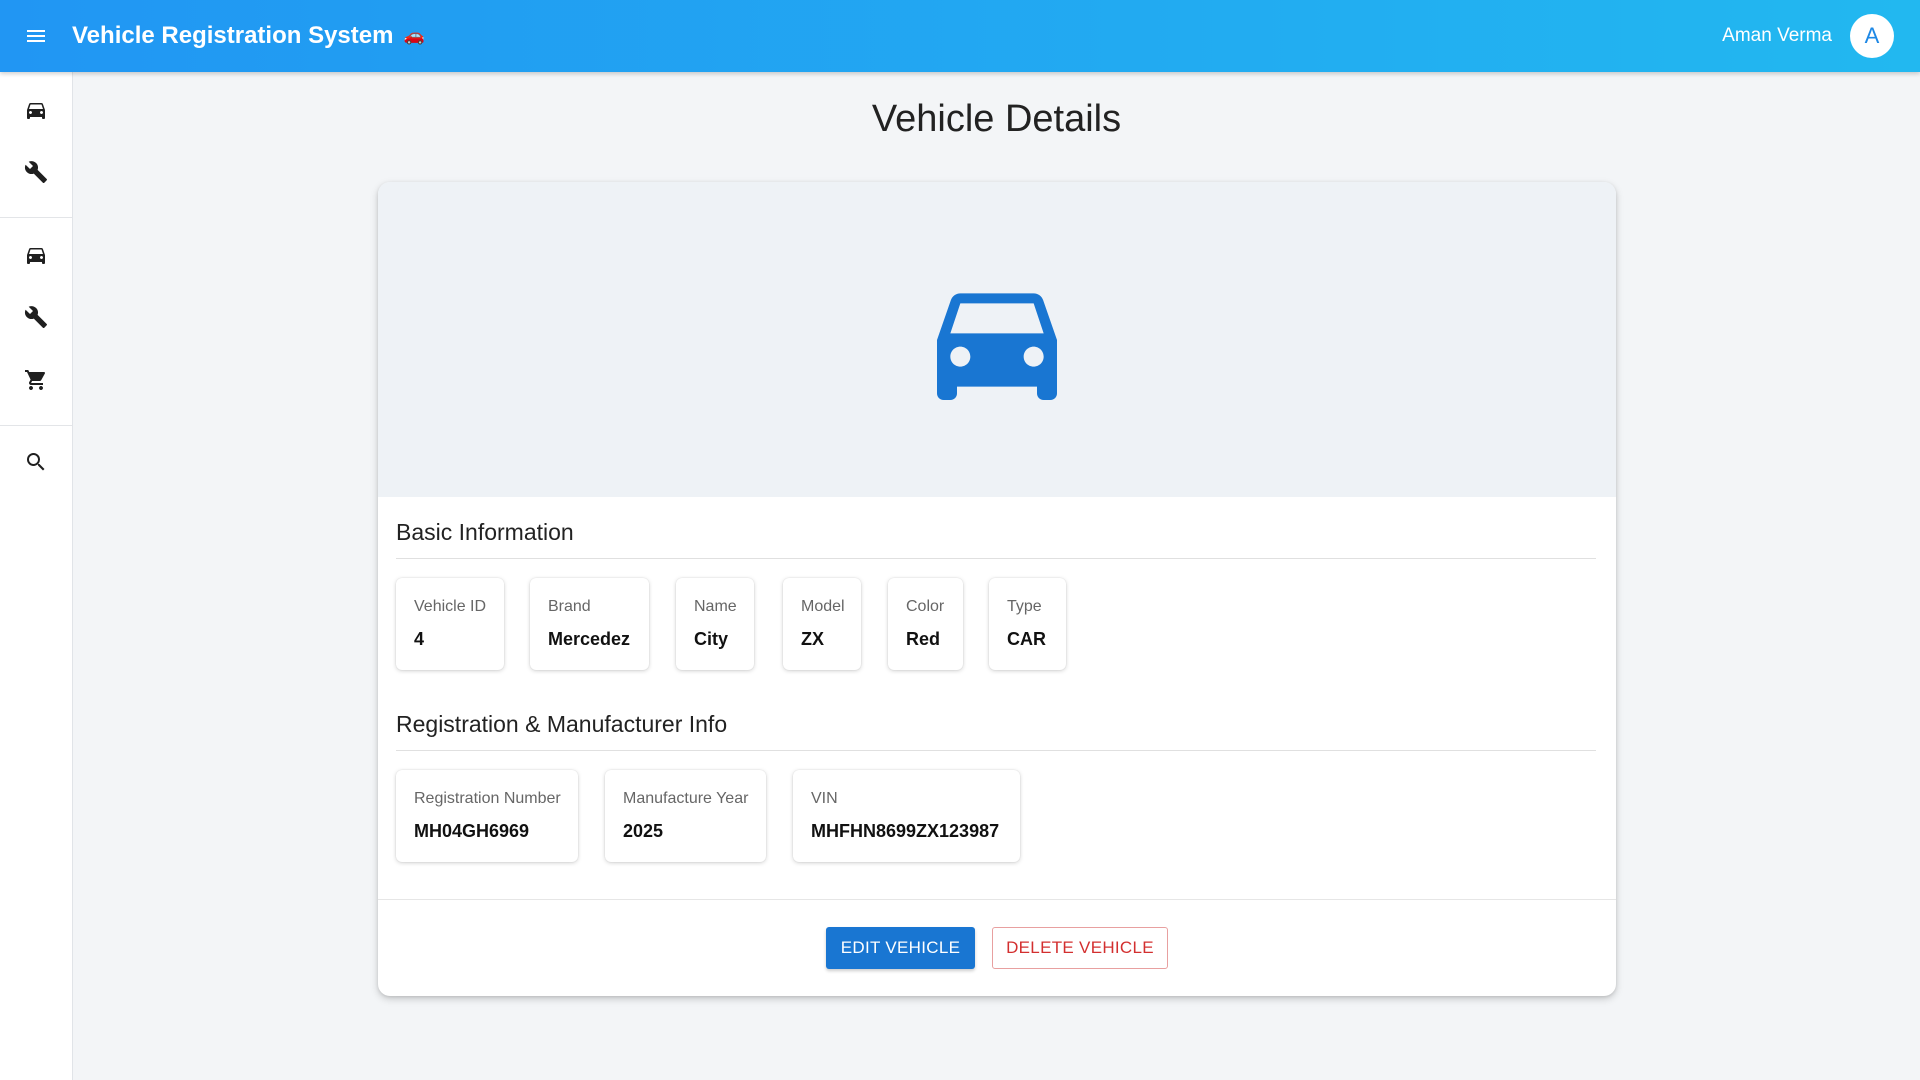  I want to click on info-tile-registration-number: Registration Number MH04GH6969, so click(487, 816).